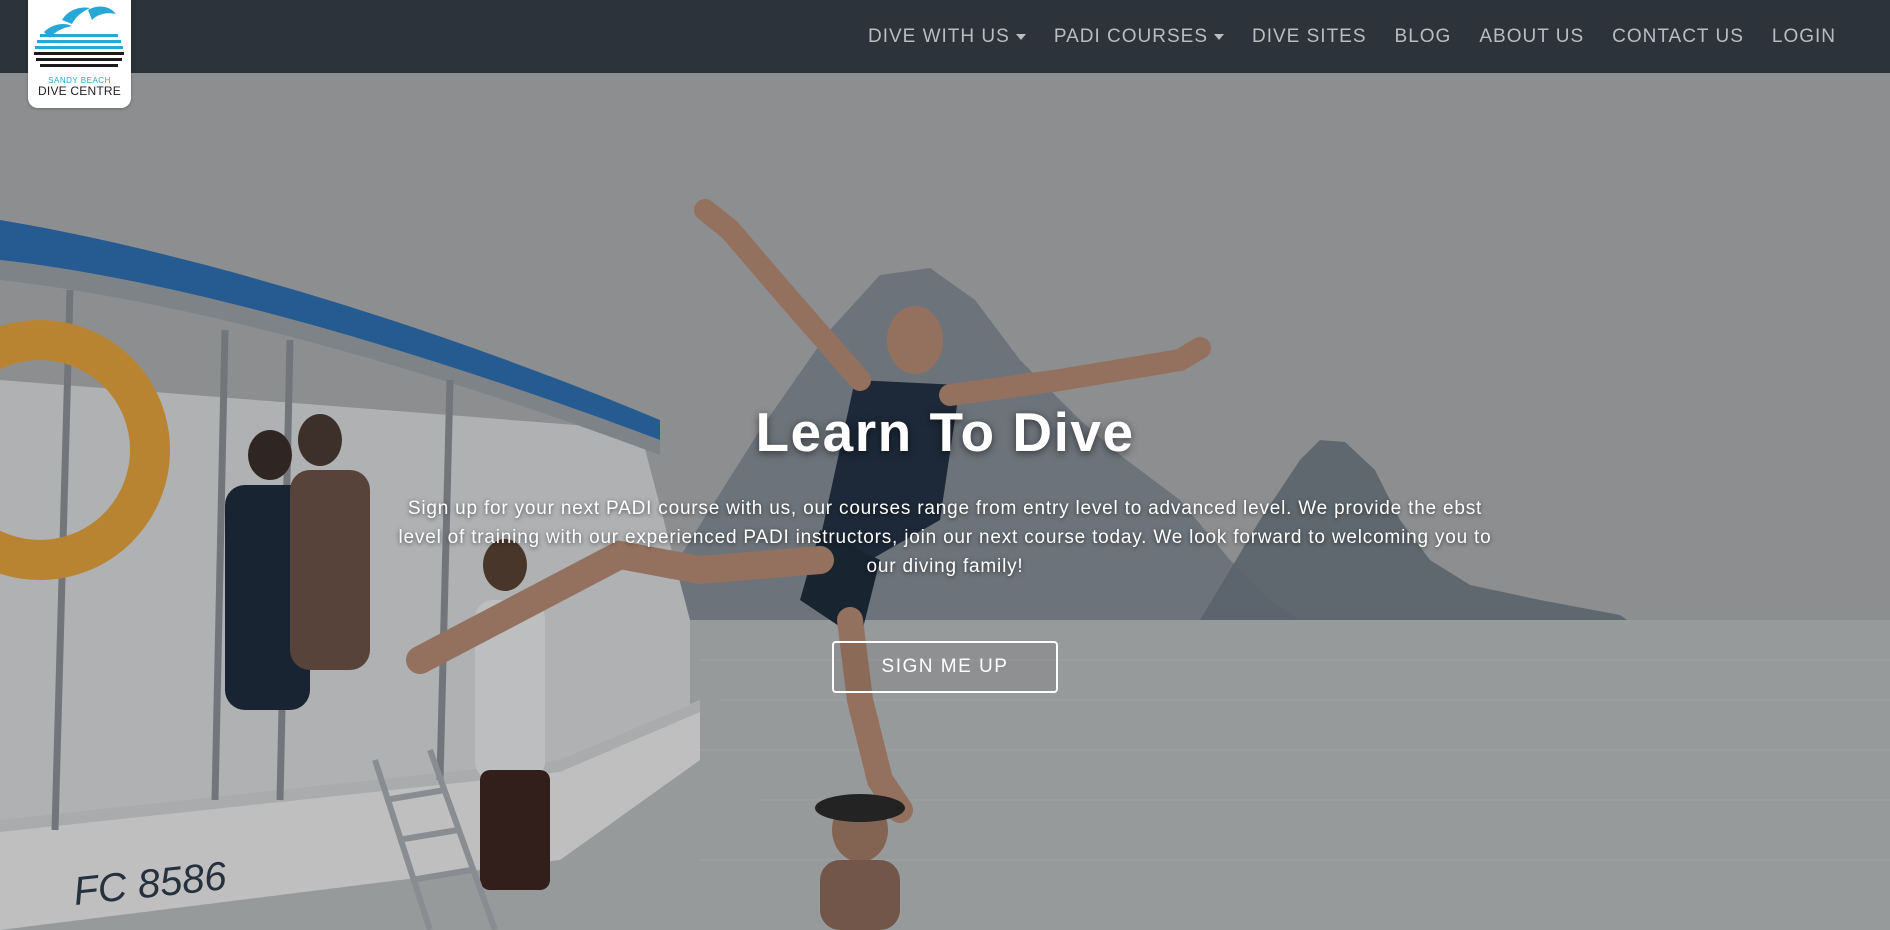 This screenshot has width=1890, height=930. What do you see at coordinates (79, 91) in the screenshot?
I see `logo-text-bottom: DIVE CENTRE` at bounding box center [79, 91].